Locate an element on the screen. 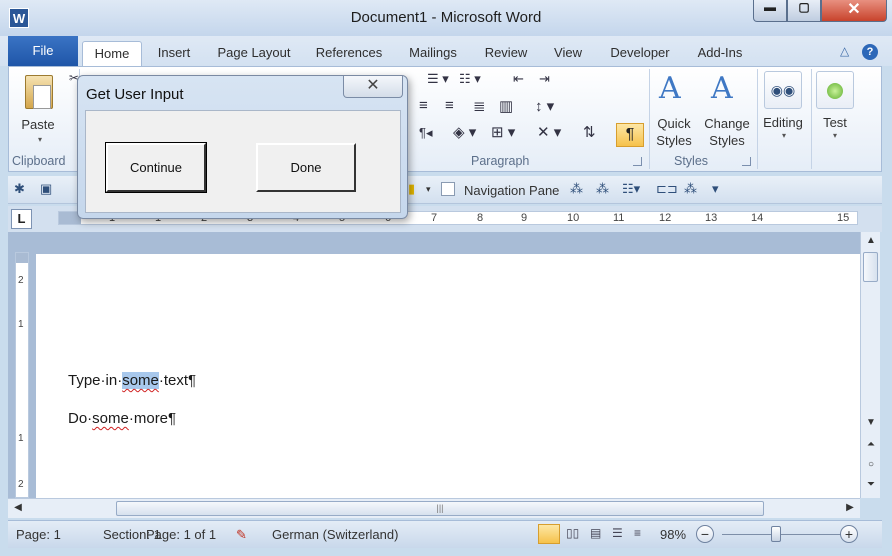  change-styles-button: Change Styles is located at coordinates (727, 132).